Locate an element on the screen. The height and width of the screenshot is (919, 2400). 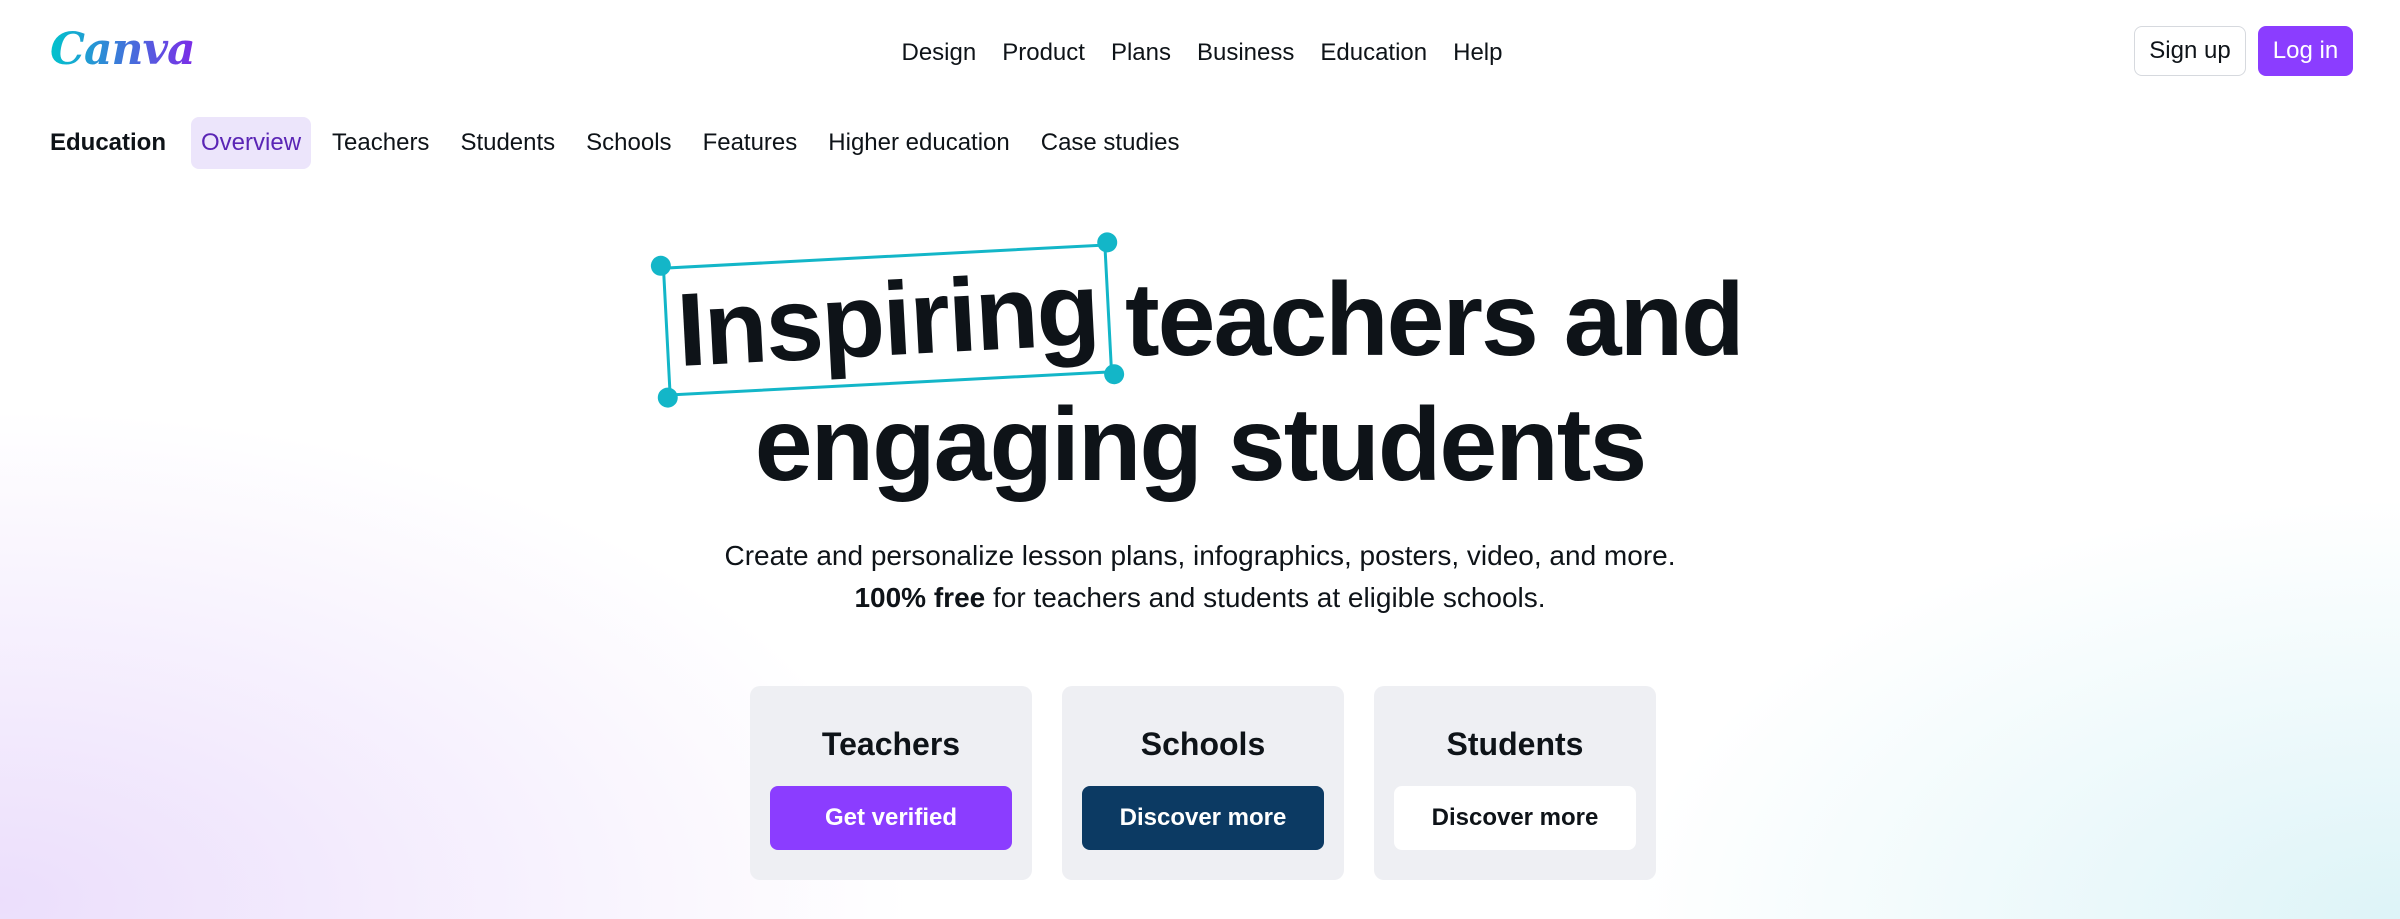
students-discover-more-button: Discover more is located at coordinates (1515, 818).